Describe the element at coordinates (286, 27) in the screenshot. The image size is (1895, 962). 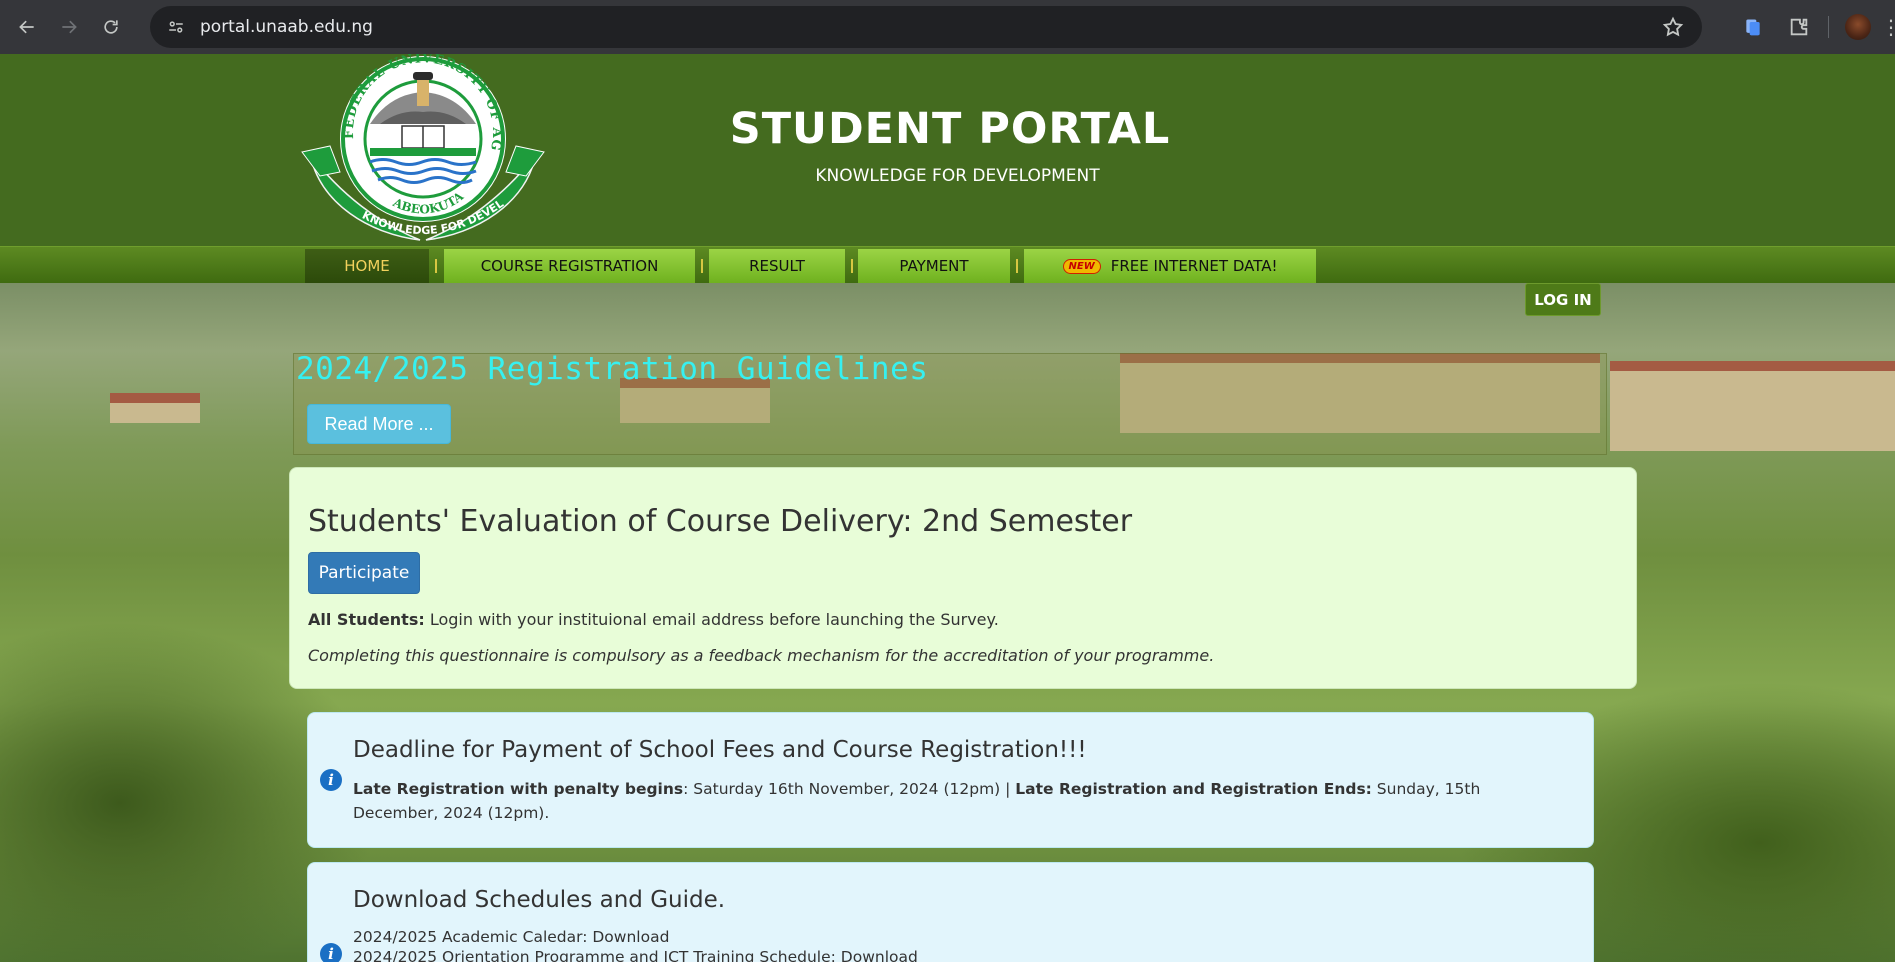
I see `url-text: portal.unaab.edu.ng` at that location.